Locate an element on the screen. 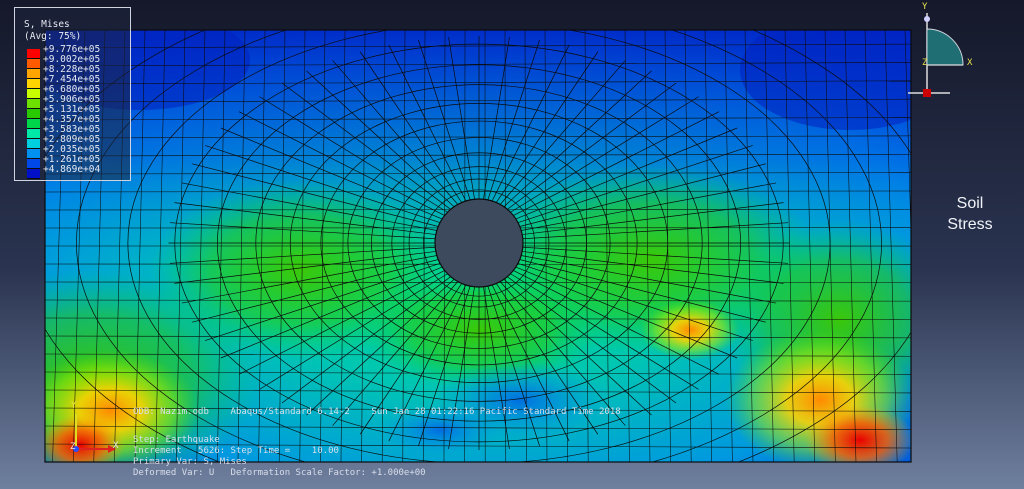  view-triad-x-label: X is located at coordinates (970, 63).